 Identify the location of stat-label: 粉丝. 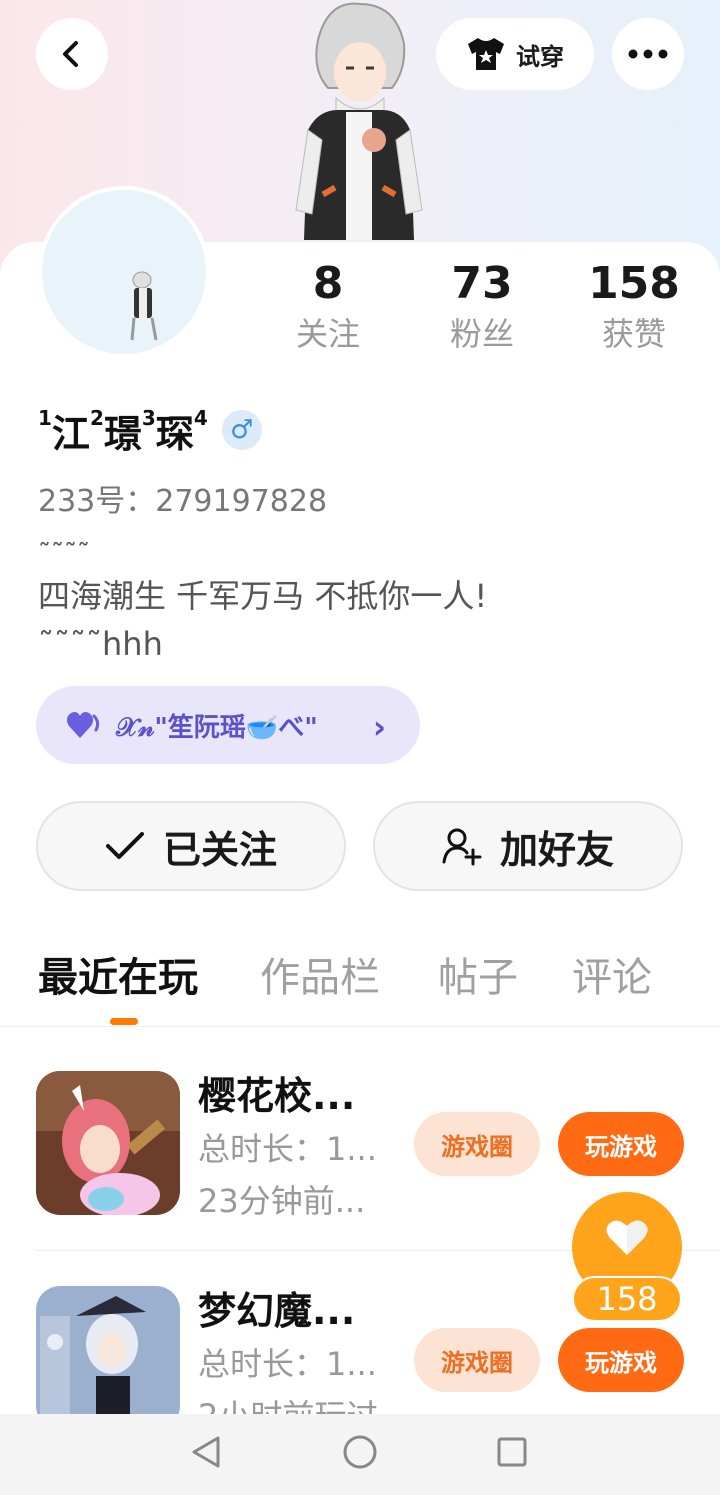
(481, 334).